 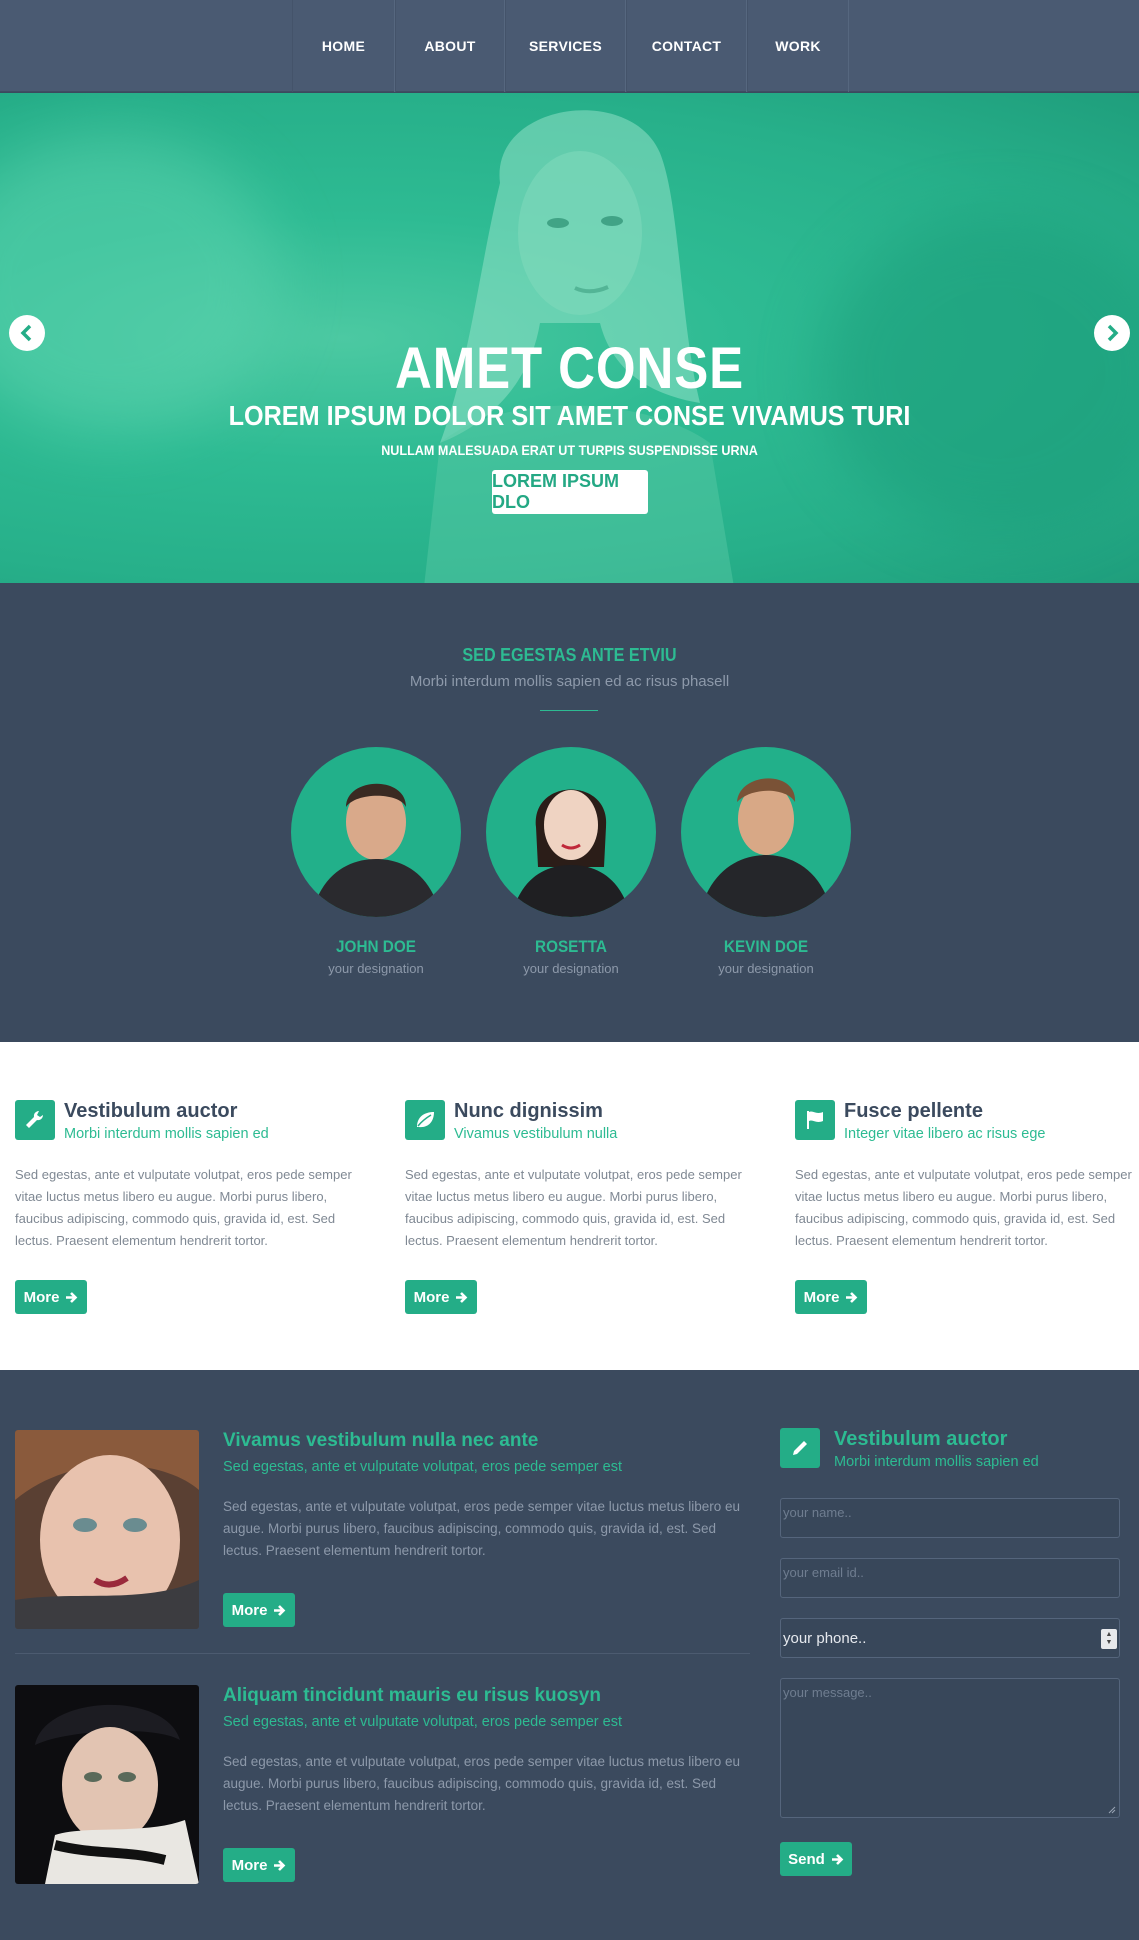 What do you see at coordinates (343, 46) in the screenshot?
I see `nav-home: HOME` at bounding box center [343, 46].